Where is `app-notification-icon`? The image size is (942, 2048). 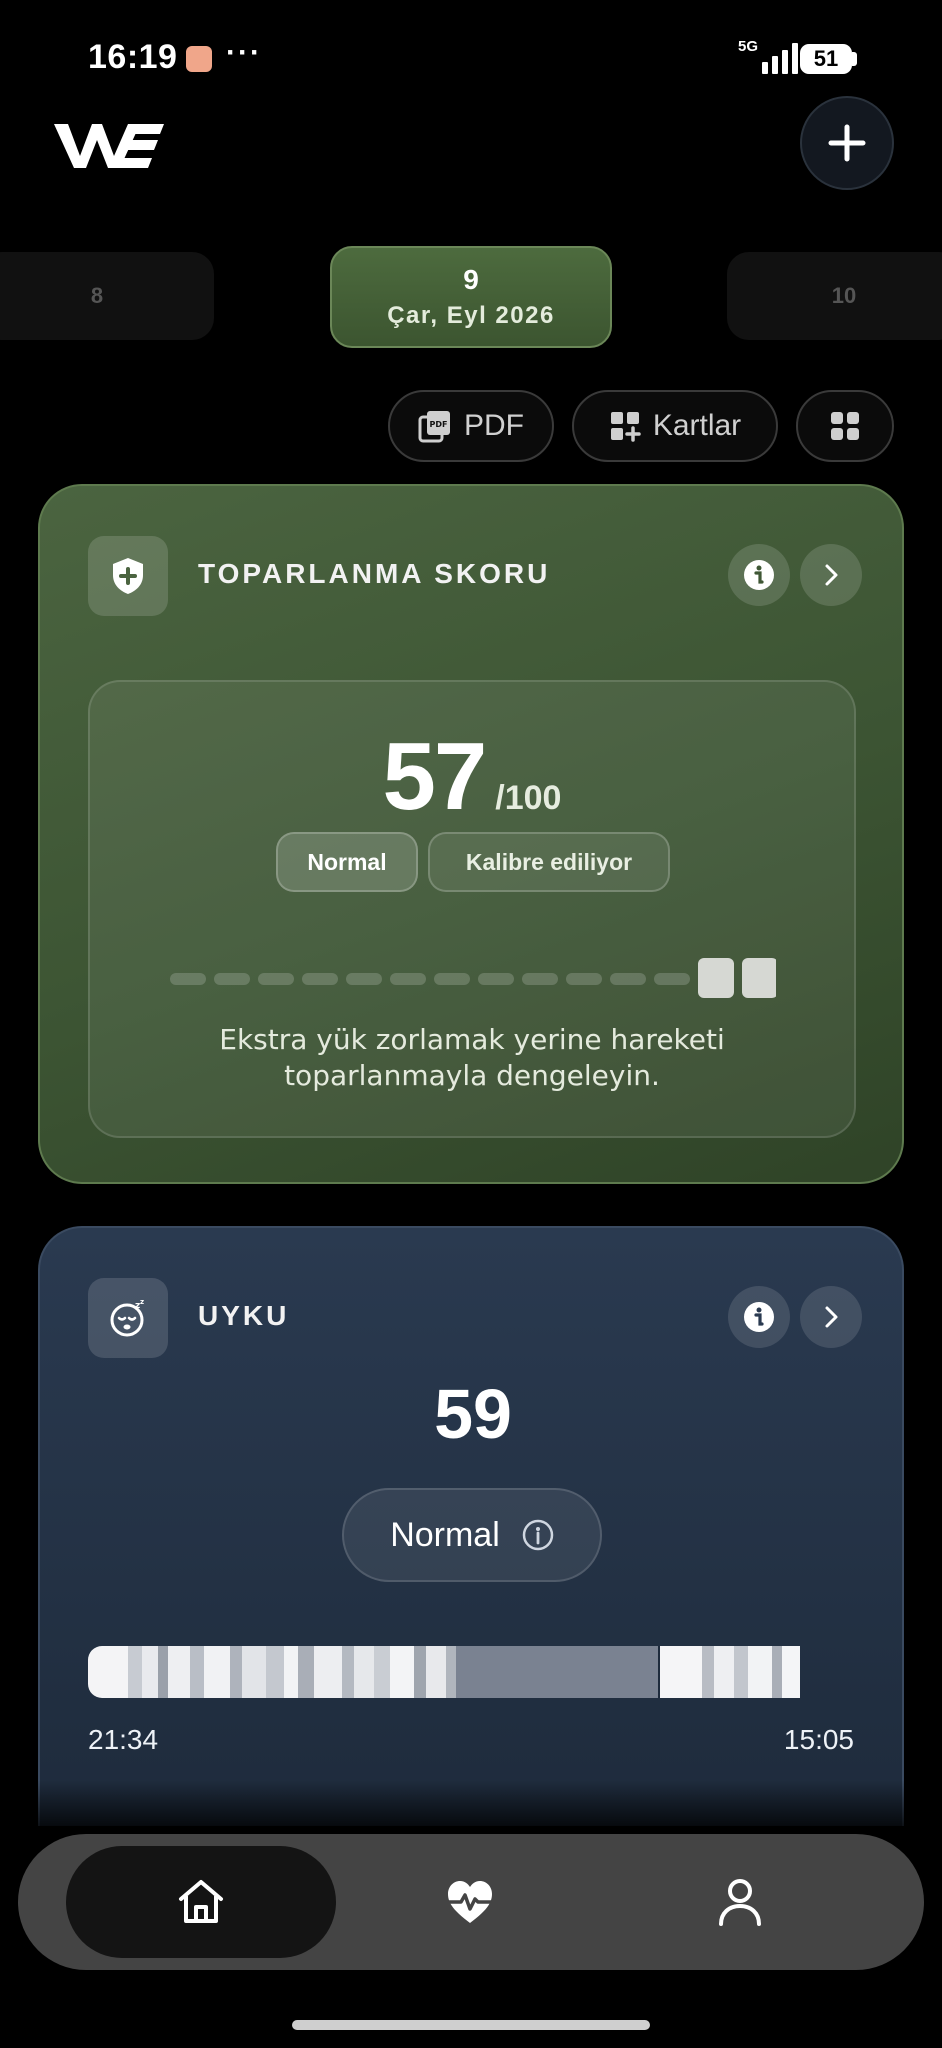 app-notification-icon is located at coordinates (199, 59).